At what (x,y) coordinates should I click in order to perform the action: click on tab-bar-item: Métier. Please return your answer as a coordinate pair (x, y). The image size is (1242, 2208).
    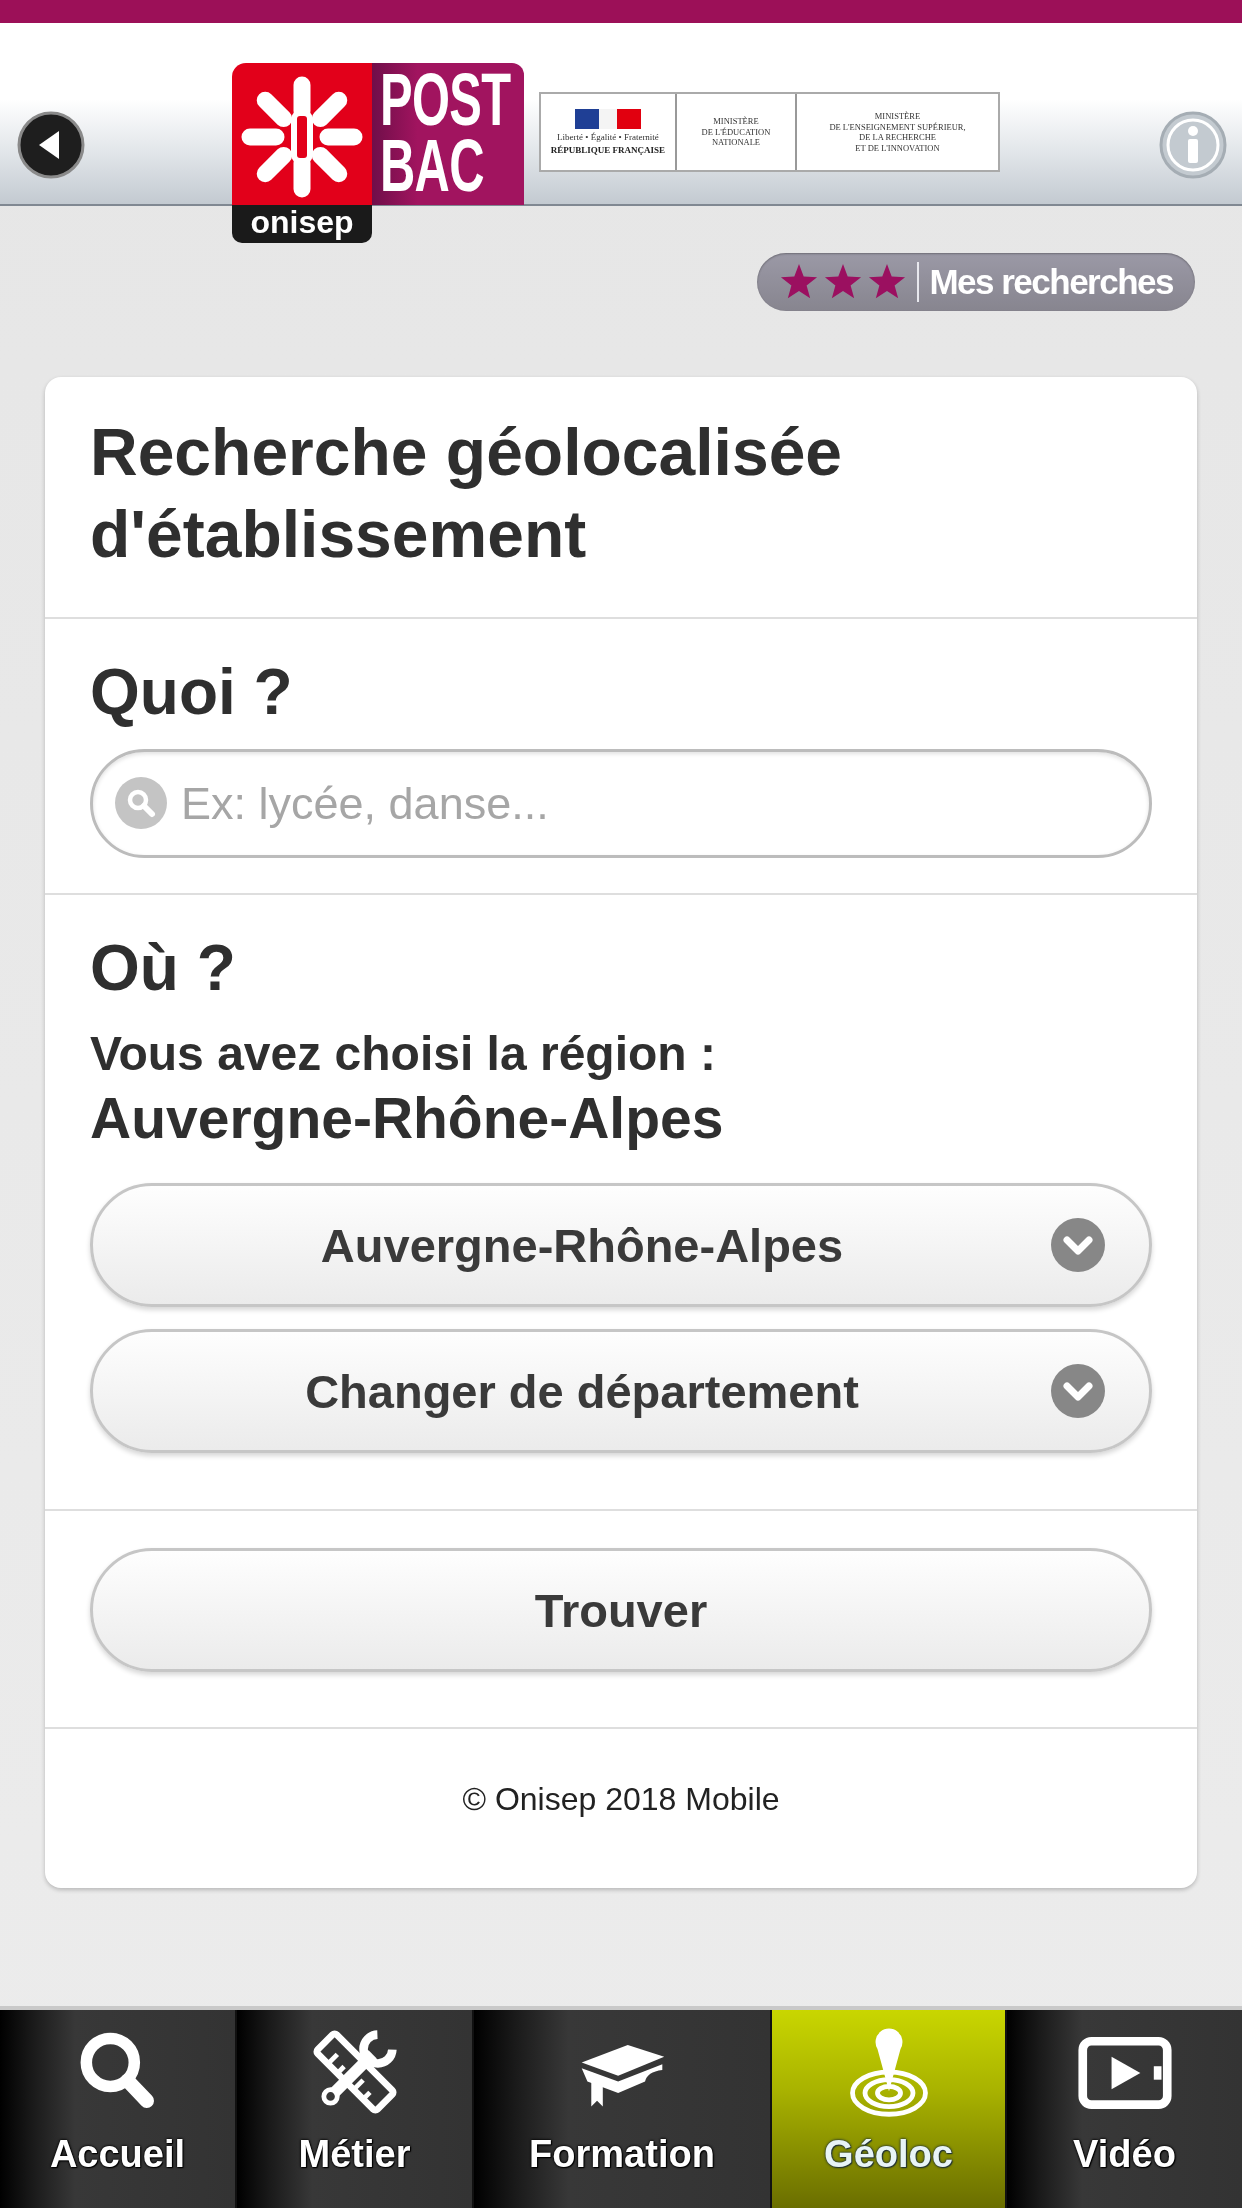
    Looking at the image, I should click on (353, 2109).